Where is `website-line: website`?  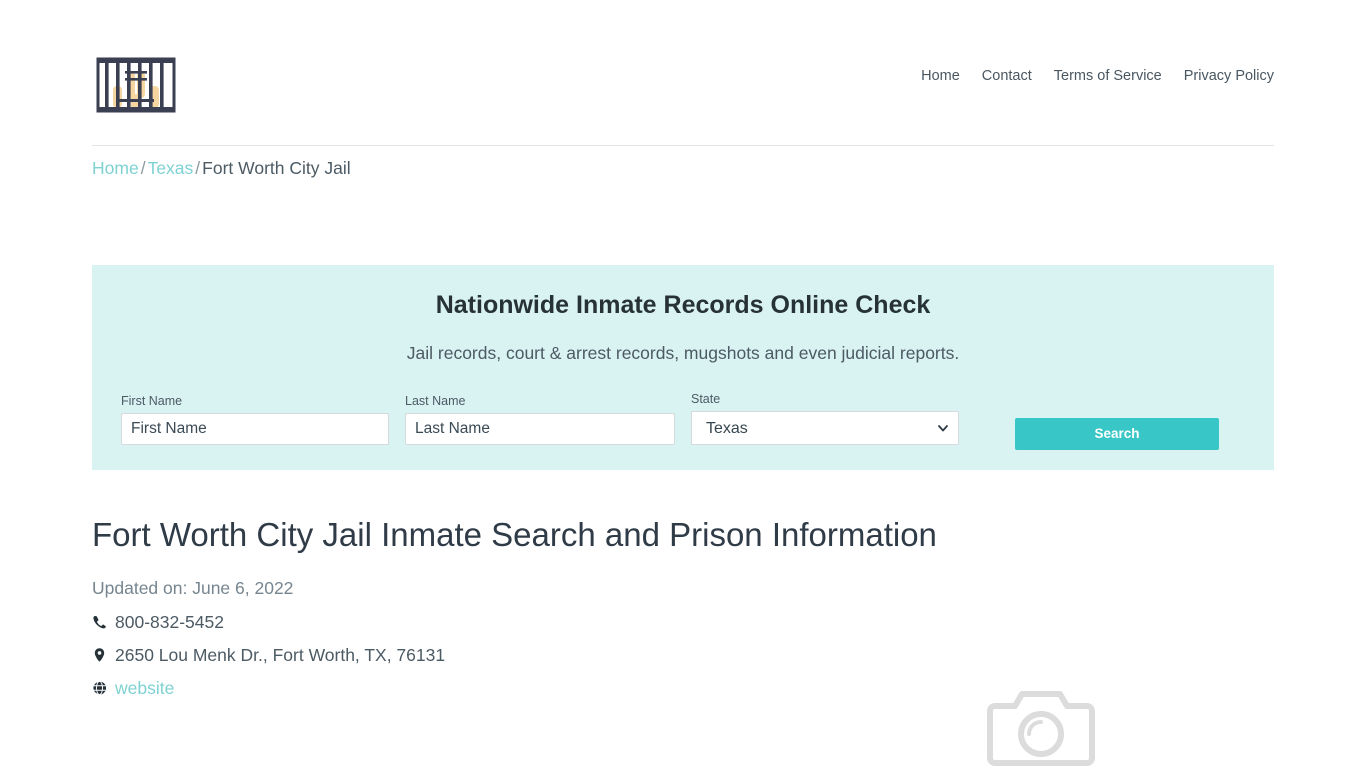
website-line: website is located at coordinates (133, 688).